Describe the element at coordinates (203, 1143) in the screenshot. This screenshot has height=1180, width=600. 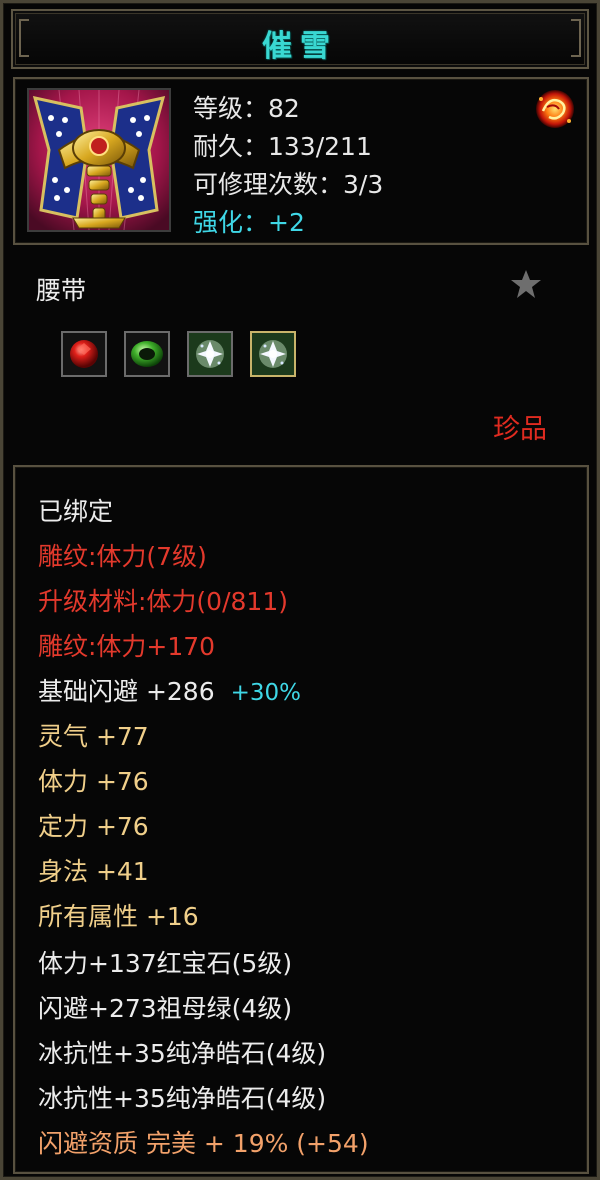
I see `dodge-aptitude: 闪避资质 完美 + 19% (+54)` at that location.